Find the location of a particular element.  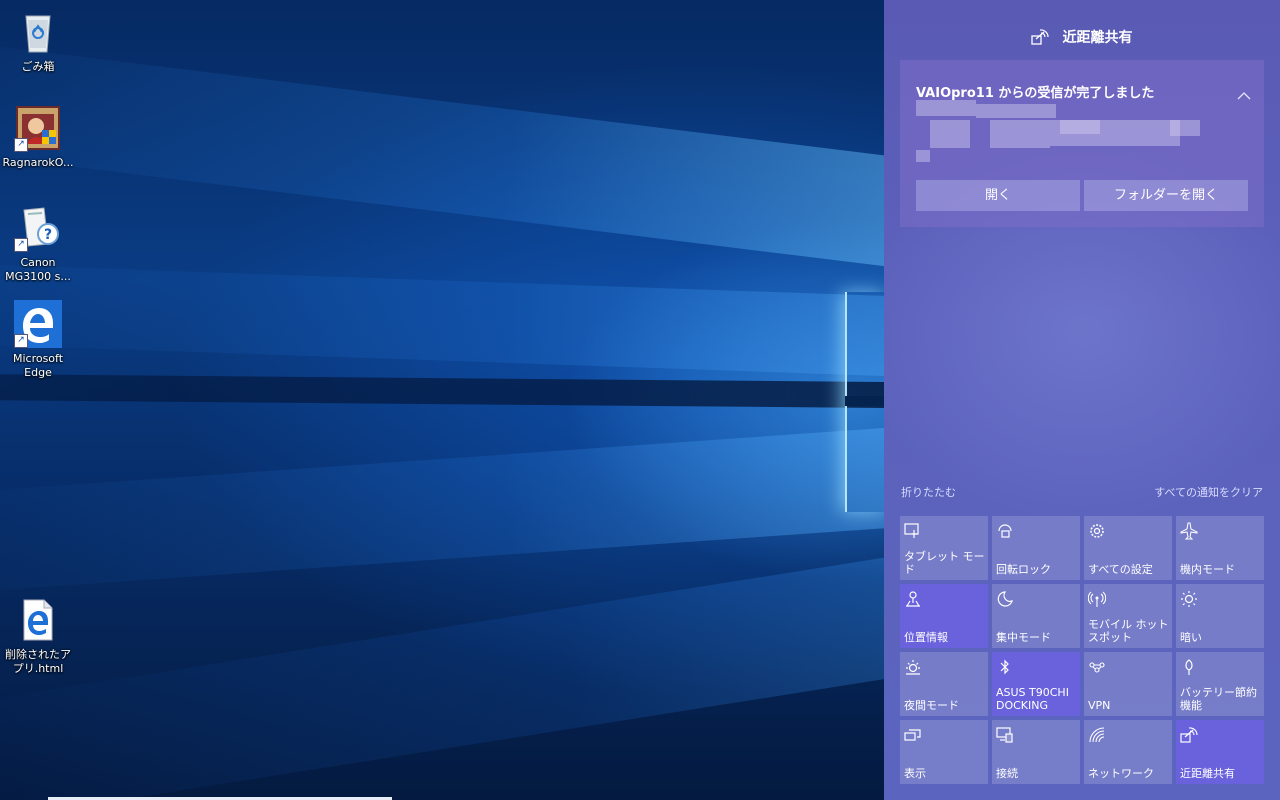

tile-label: バッテリー節約機能 is located at coordinates (1218, 699).